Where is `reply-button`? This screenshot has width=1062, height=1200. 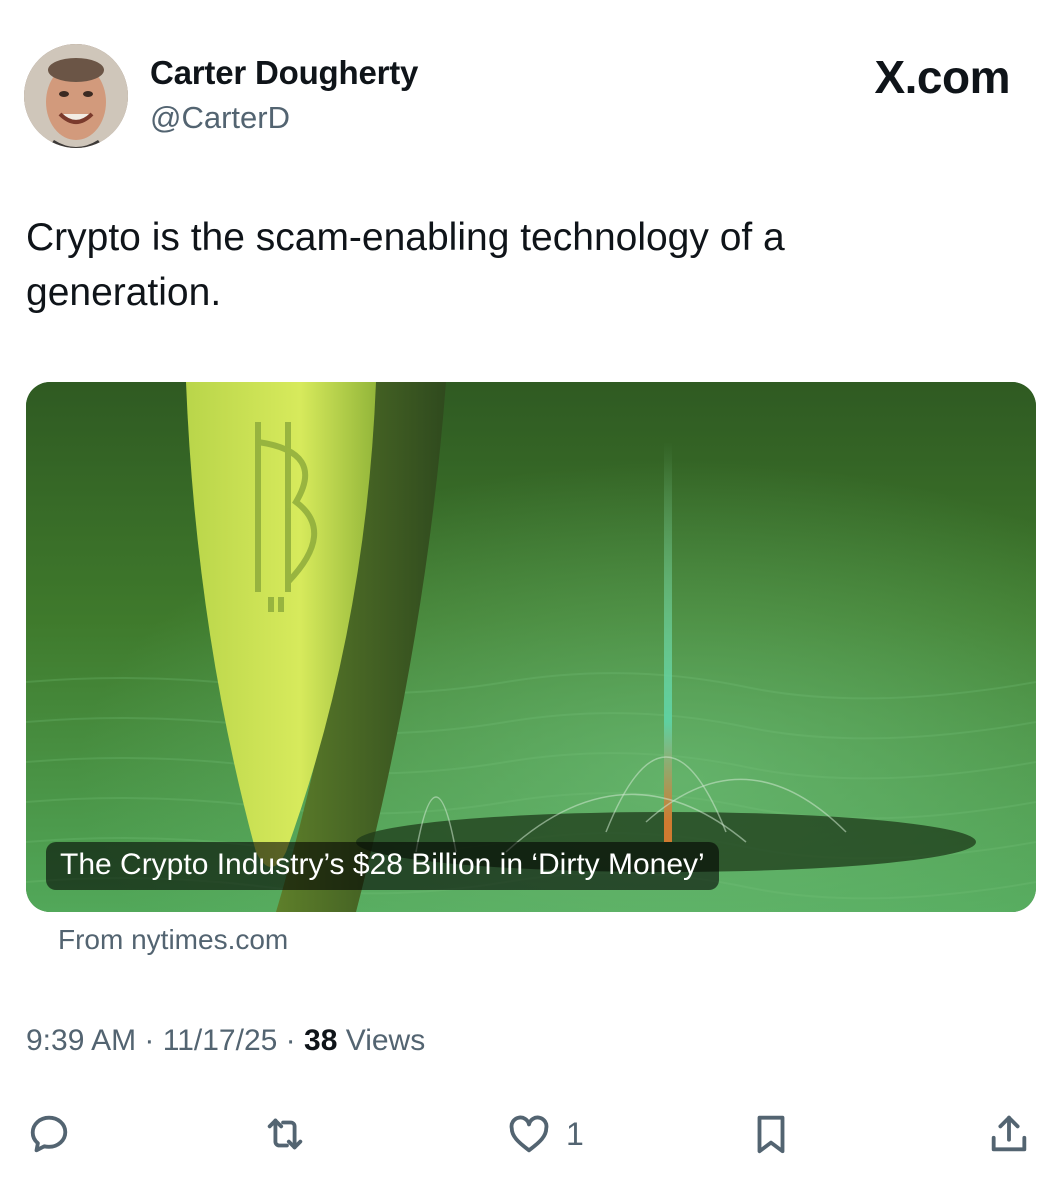
reply-button is located at coordinates (49, 1134).